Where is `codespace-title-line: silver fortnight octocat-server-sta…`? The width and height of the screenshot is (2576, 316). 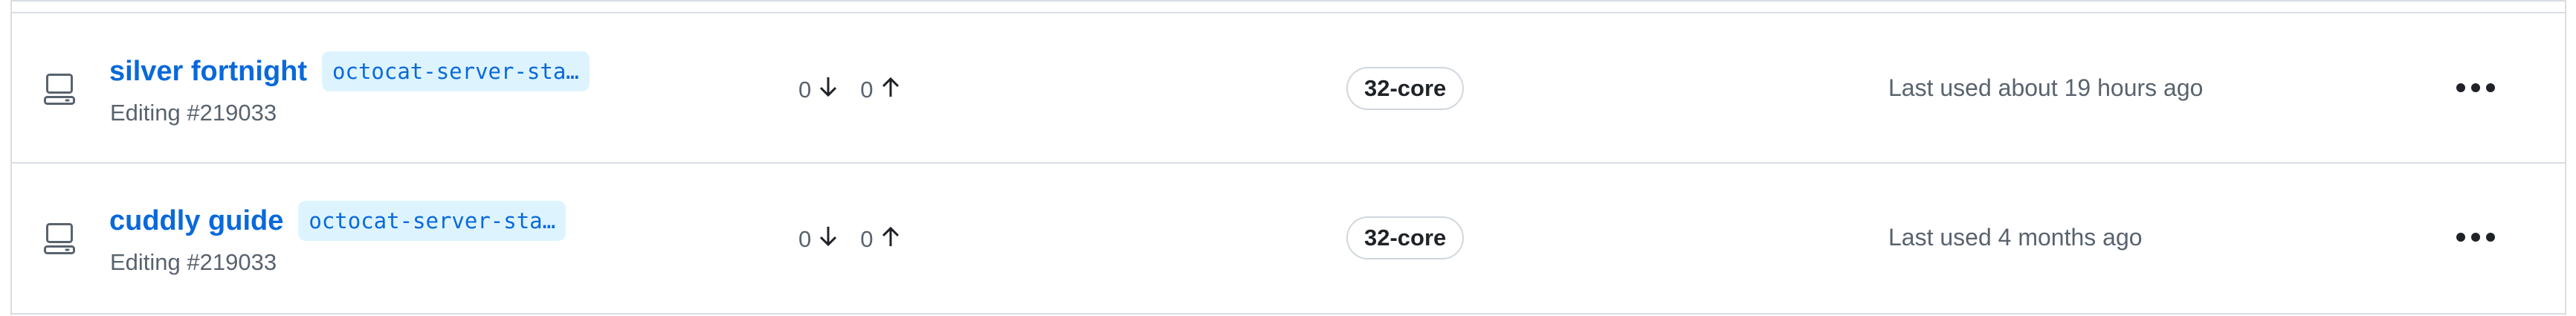 codespace-title-line: silver fortnight octocat-server-sta… is located at coordinates (349, 71).